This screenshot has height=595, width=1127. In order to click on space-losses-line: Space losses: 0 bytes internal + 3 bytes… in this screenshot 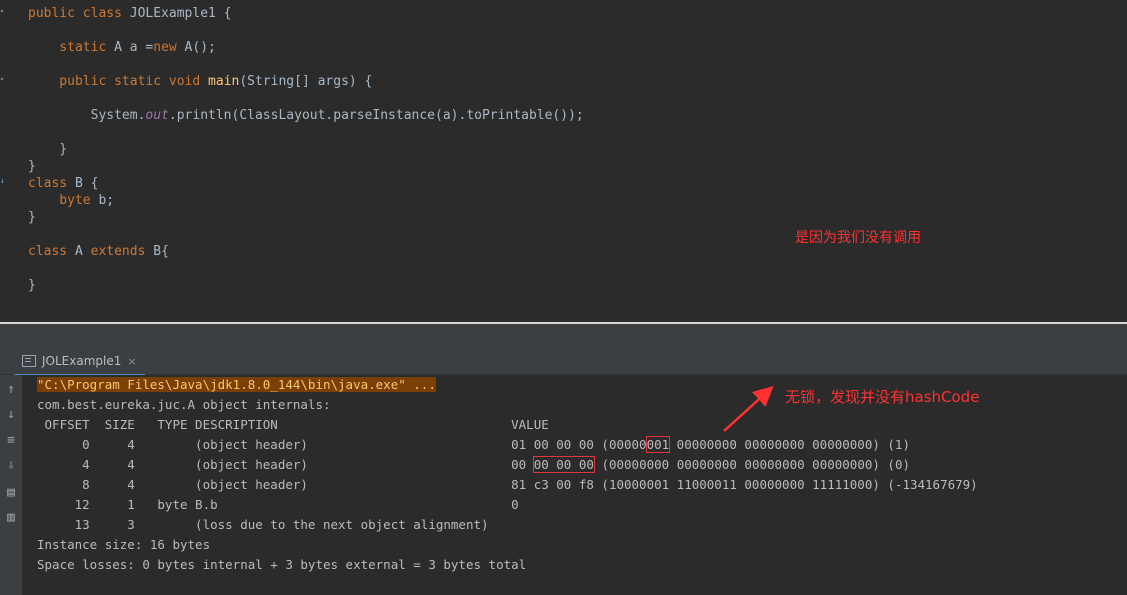, I will do `click(282, 564)`.